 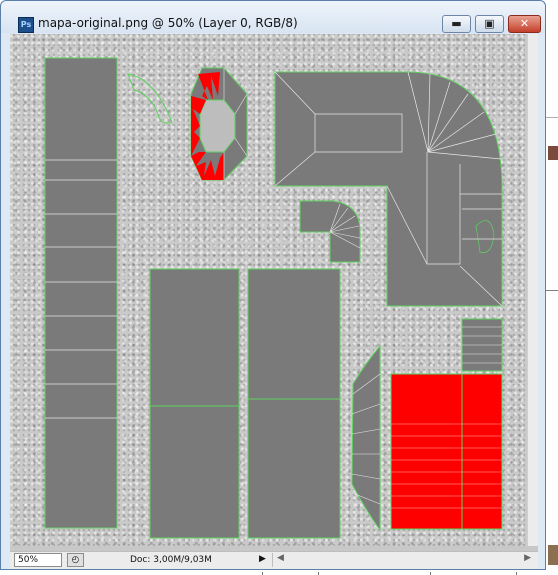 What do you see at coordinates (219, 124) in the screenshot?
I see `uv-island-octagon` at bounding box center [219, 124].